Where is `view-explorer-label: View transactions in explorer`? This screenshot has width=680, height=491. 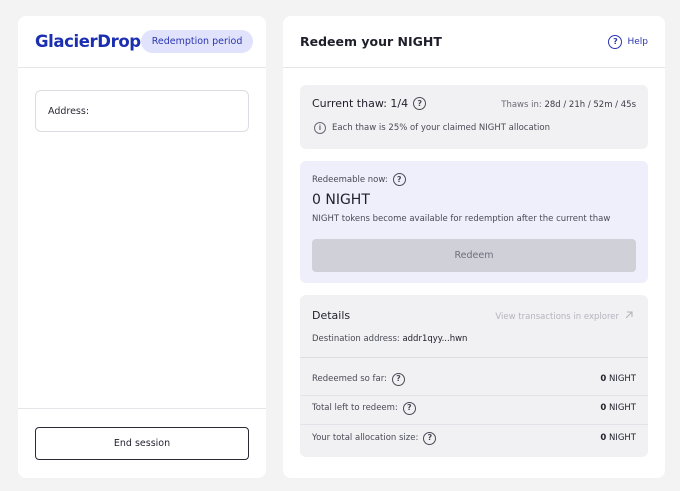 view-explorer-label: View transactions in explorer is located at coordinates (557, 316).